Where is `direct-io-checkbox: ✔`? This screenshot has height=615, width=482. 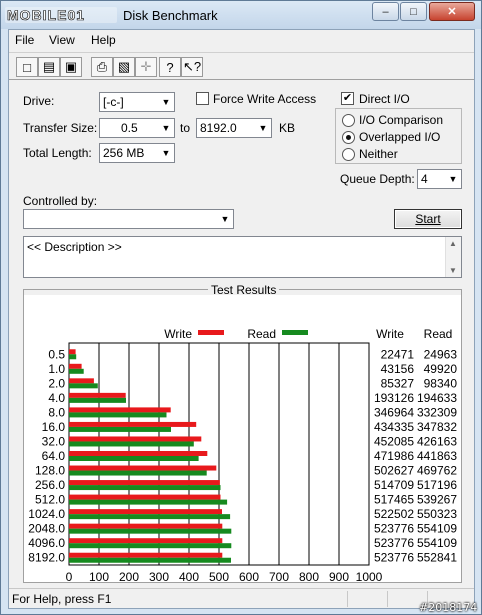
direct-io-checkbox: ✔ is located at coordinates (347, 98).